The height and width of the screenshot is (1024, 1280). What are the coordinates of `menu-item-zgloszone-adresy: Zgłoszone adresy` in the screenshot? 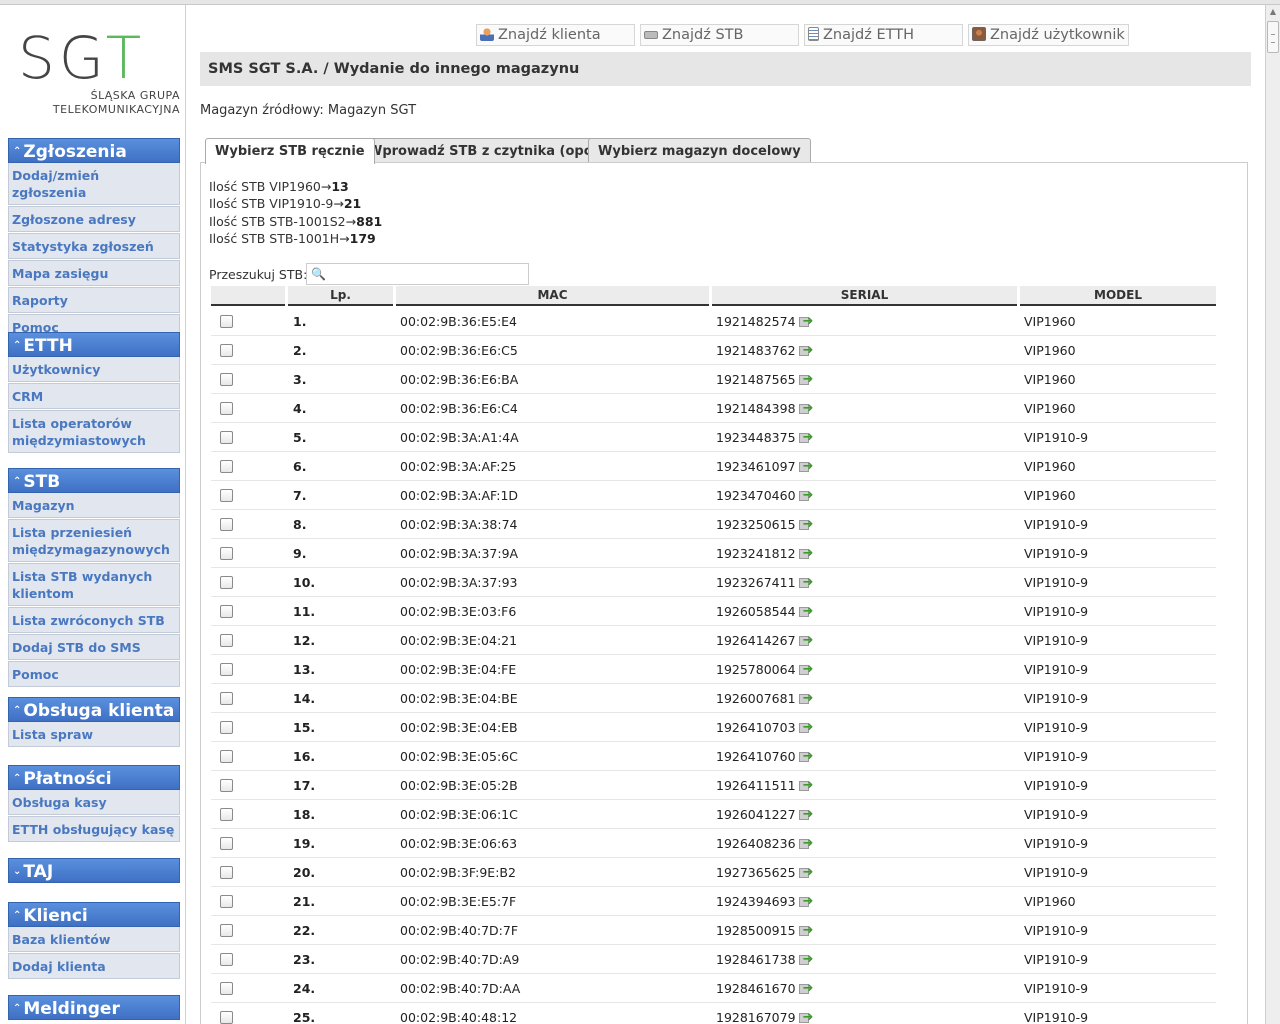 It's located at (94, 219).